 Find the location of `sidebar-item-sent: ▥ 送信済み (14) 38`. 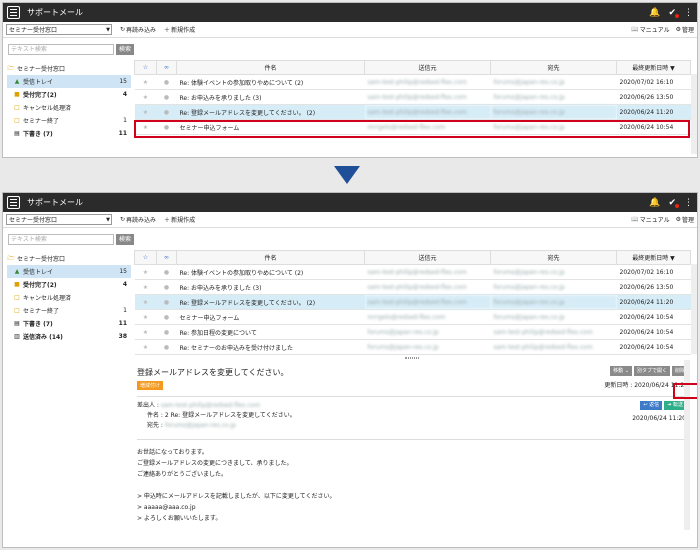

sidebar-item-sent: ▥ 送信済み (14) 38 is located at coordinates (69, 336).